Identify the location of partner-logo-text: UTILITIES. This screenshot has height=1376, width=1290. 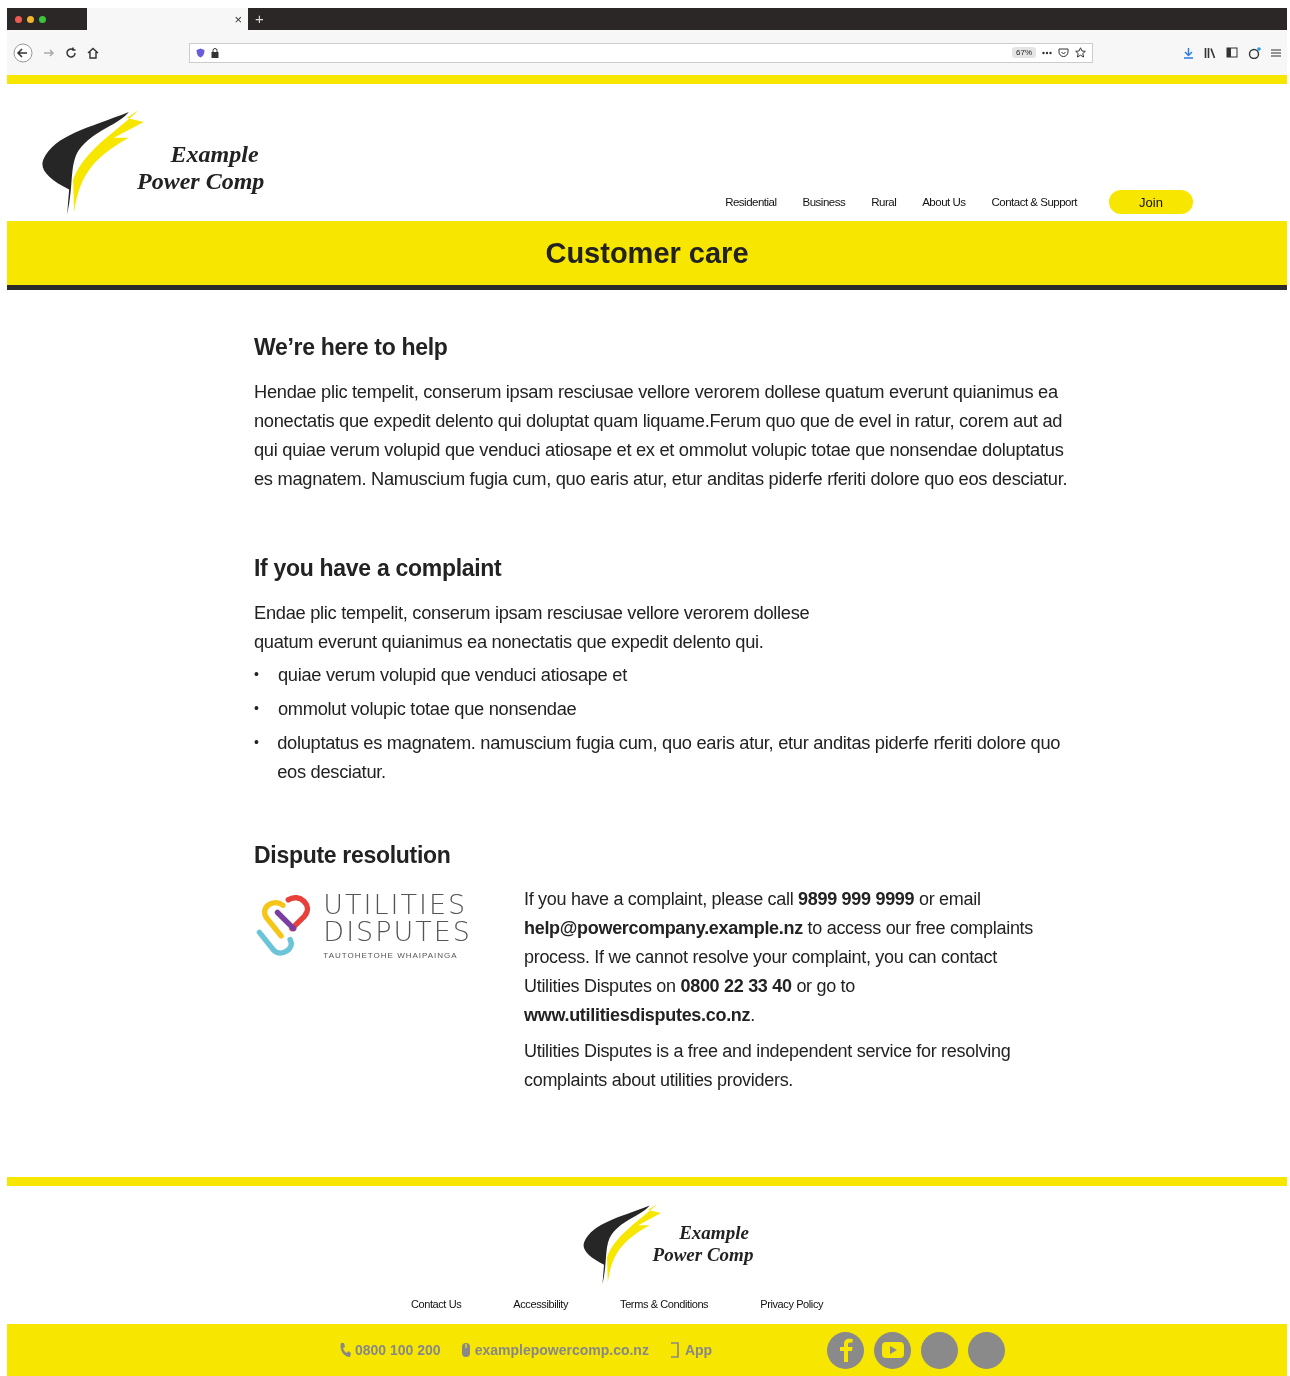
(396, 904).